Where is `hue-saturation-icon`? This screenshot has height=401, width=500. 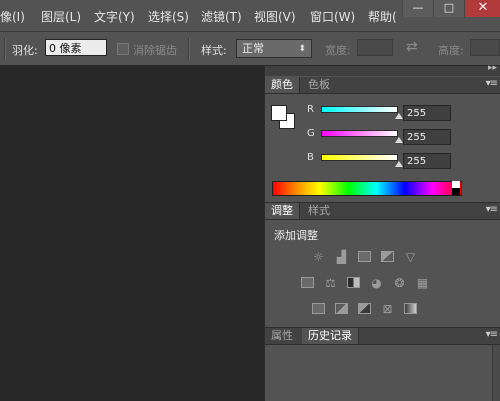
hue-saturation-icon is located at coordinates (307, 283).